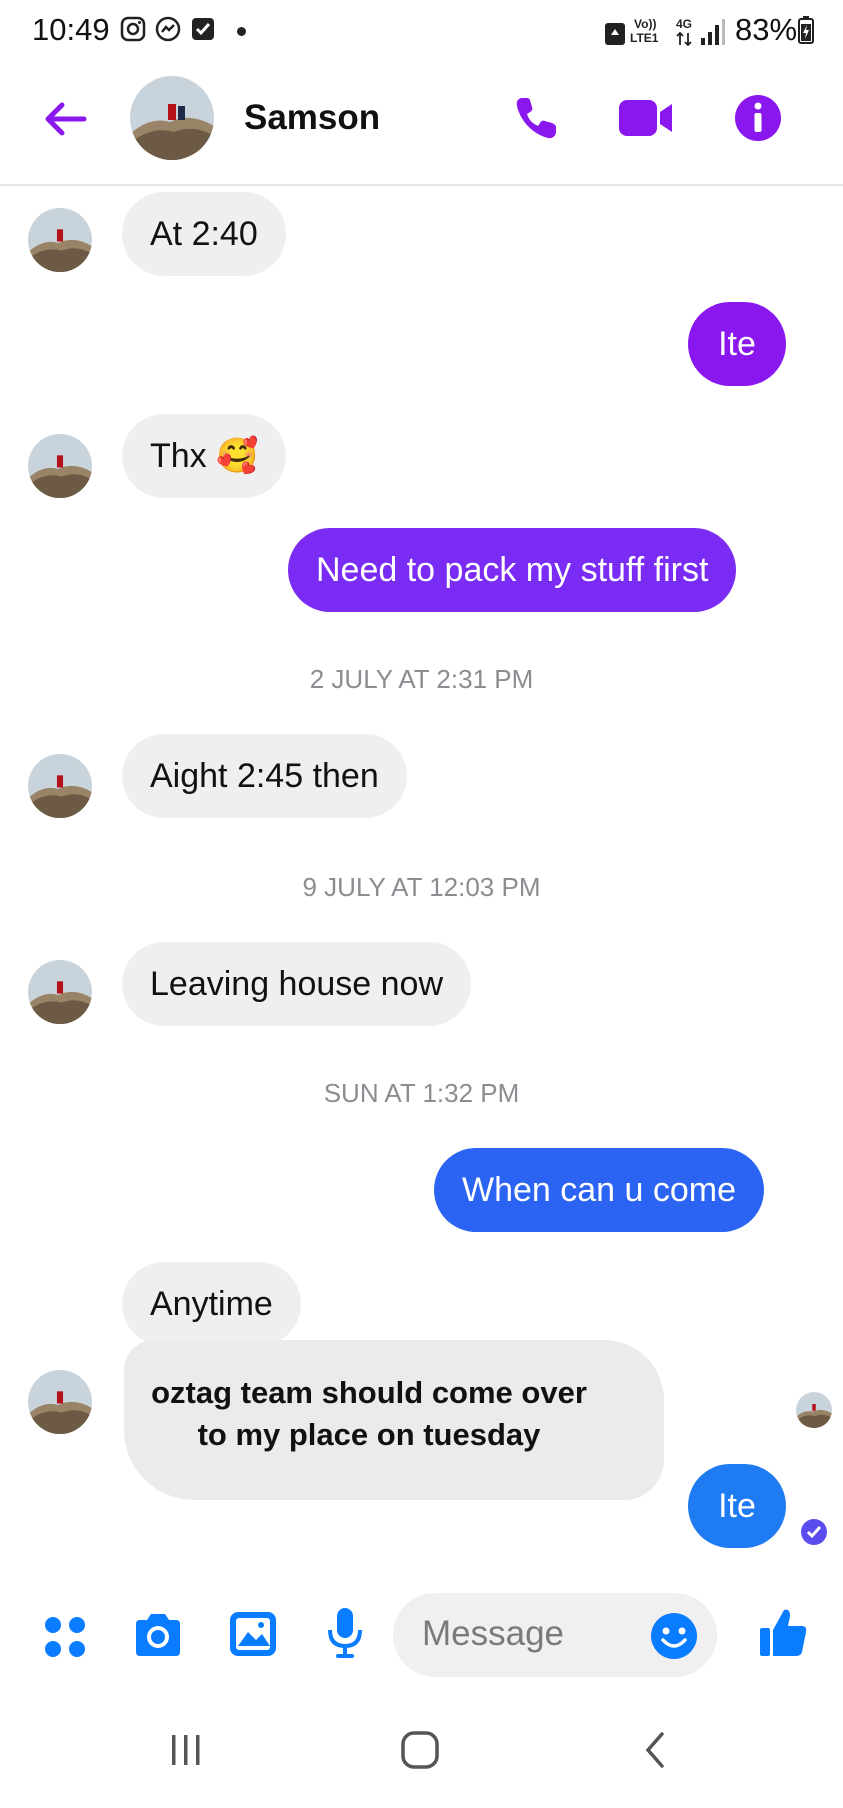 This screenshot has height=1808, width=843. I want to click on back-nav-icon, so click(655, 1750).